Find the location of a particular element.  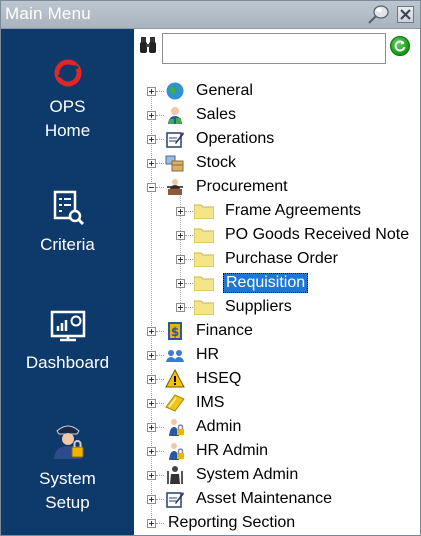

tree-node-po-goods-received-note: PO Goods Received Note is located at coordinates (277, 235).